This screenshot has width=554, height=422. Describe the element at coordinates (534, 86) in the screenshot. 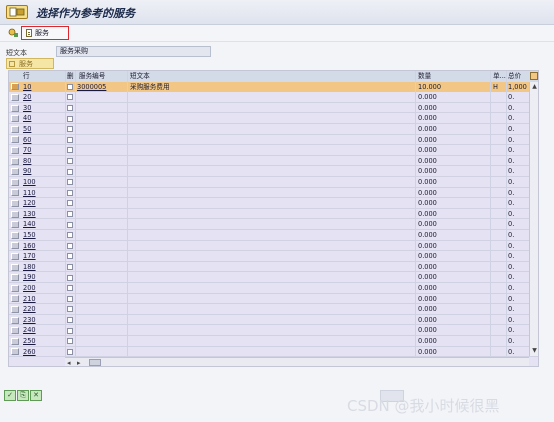

I see `scroll-up-icon: ▲` at that location.